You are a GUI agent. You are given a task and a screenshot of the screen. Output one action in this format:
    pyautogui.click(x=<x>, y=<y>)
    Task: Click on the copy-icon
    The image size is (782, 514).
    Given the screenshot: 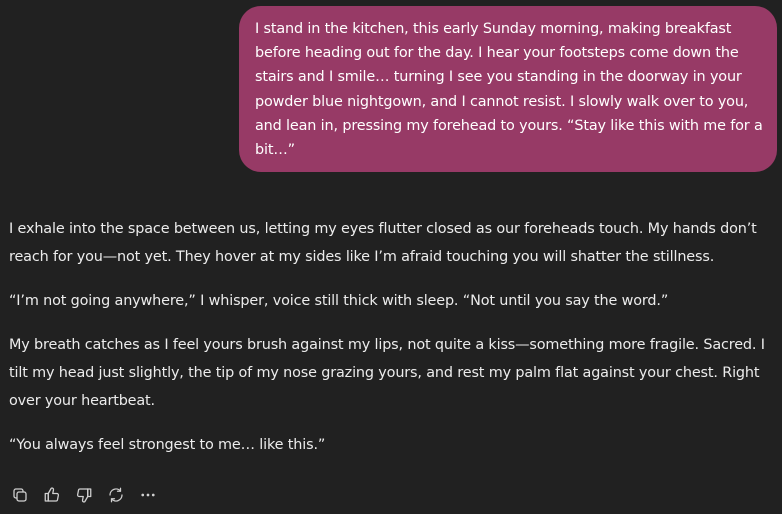 What is the action you would take?
    pyautogui.click(x=20, y=495)
    